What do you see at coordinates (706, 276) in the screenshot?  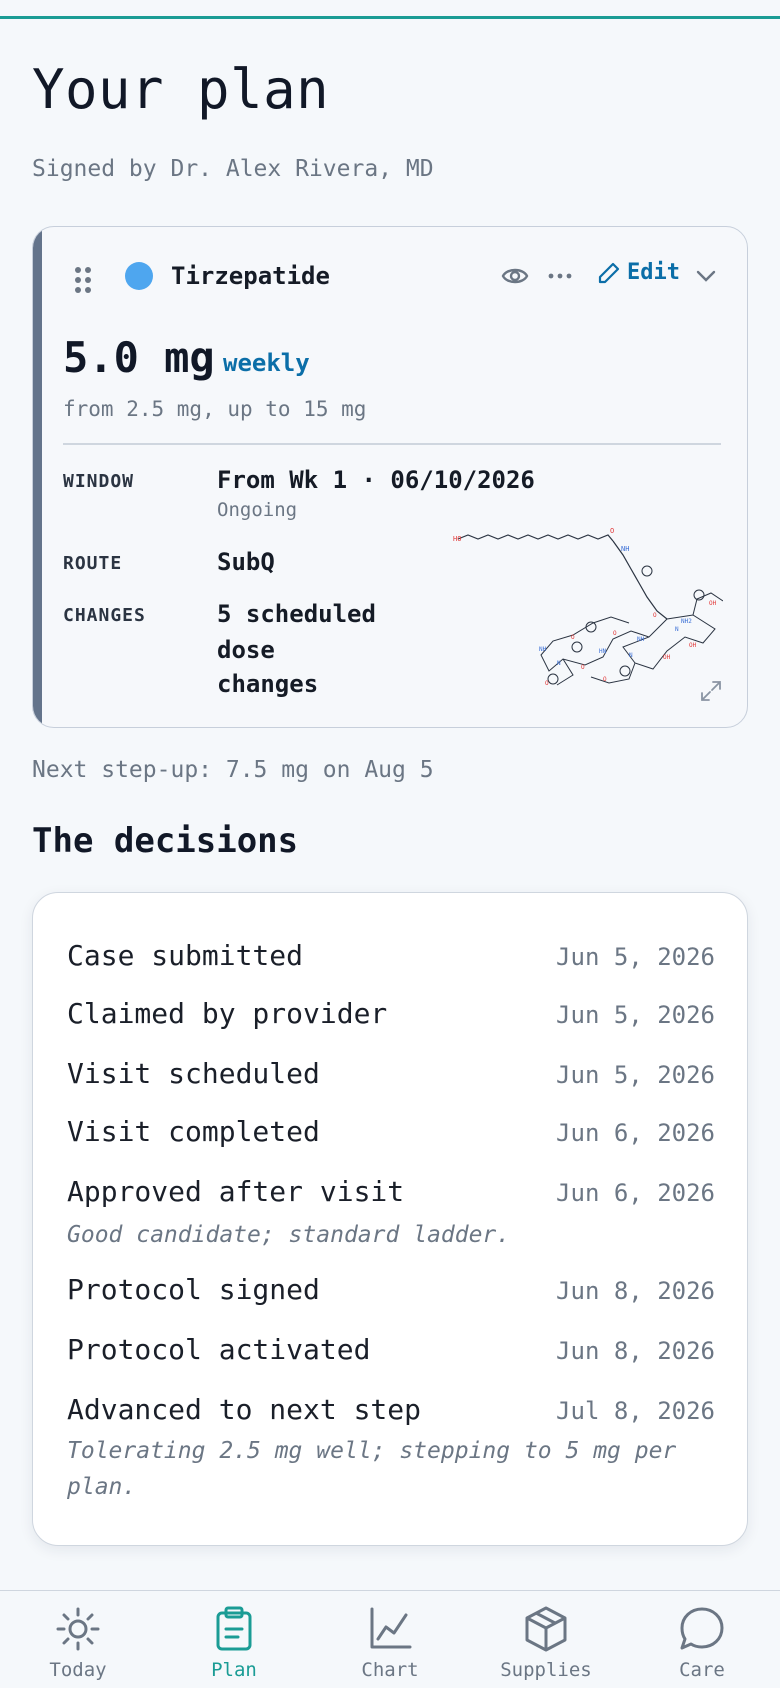 I see `chevron-down-icon` at bounding box center [706, 276].